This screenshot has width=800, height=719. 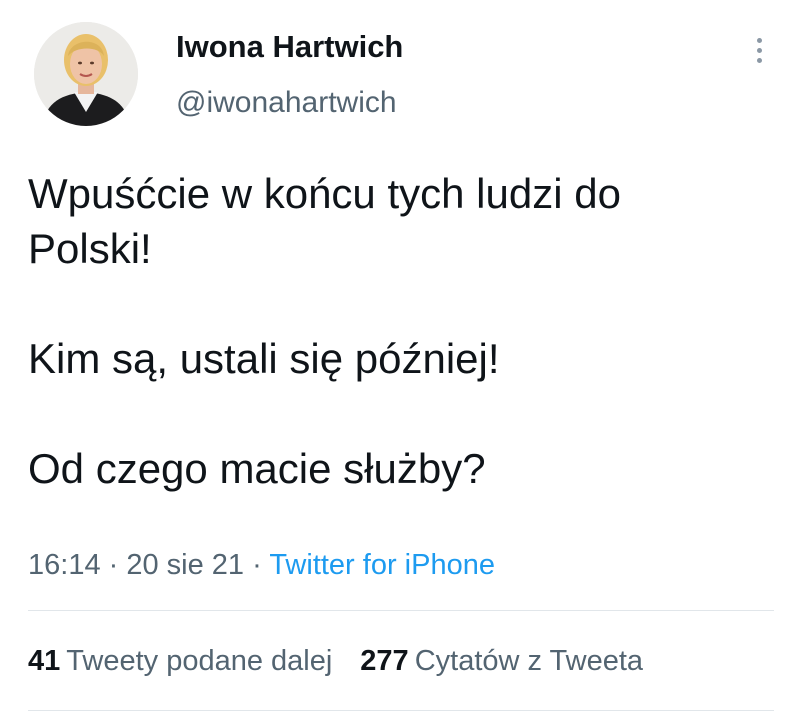 What do you see at coordinates (44, 661) in the screenshot?
I see `retweets-count: 41` at bounding box center [44, 661].